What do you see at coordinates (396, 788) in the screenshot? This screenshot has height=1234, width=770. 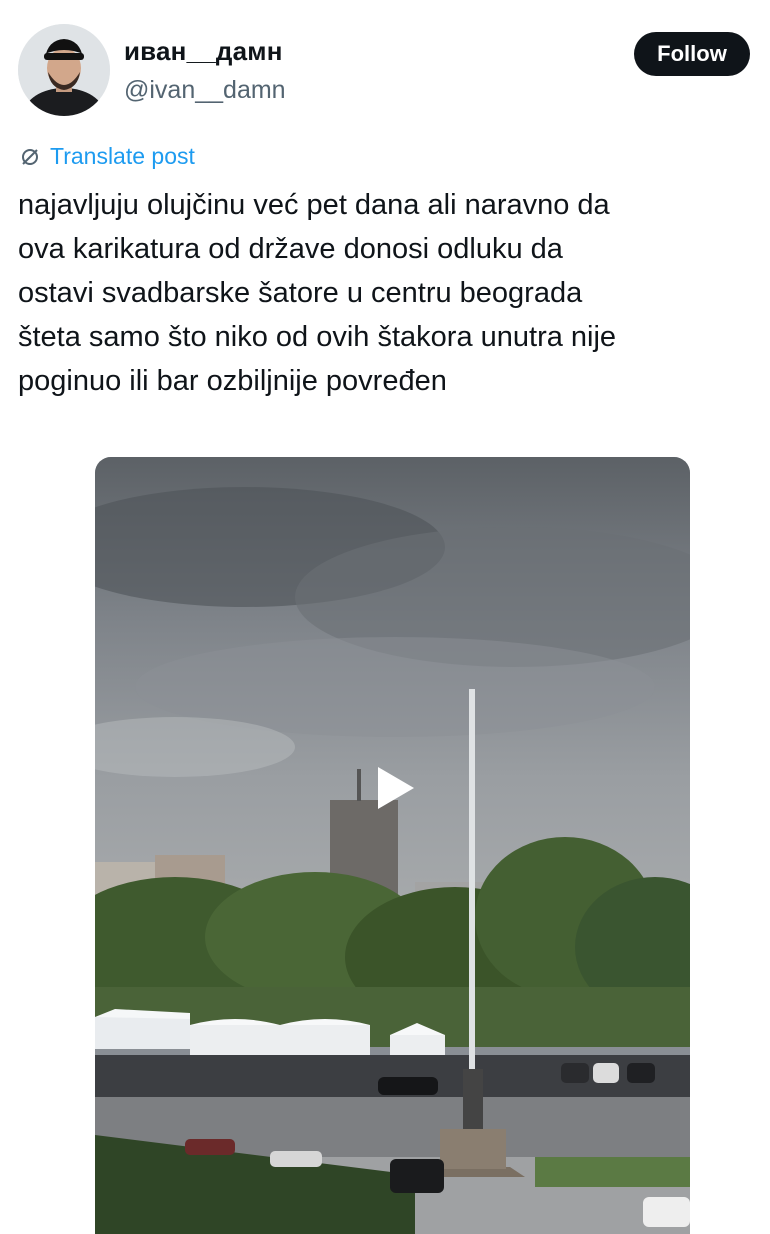 I see `play-icon` at bounding box center [396, 788].